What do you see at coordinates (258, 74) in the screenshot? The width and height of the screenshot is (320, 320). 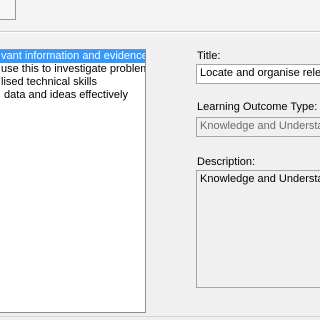 I see `title-field: Locate and organise relevant` at bounding box center [258, 74].